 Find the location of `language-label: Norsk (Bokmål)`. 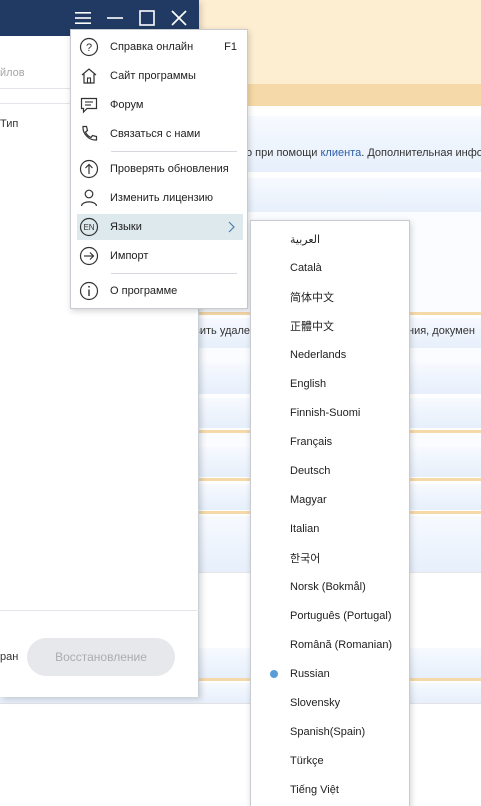

language-label: Norsk (Bokmål) is located at coordinates (328, 587).